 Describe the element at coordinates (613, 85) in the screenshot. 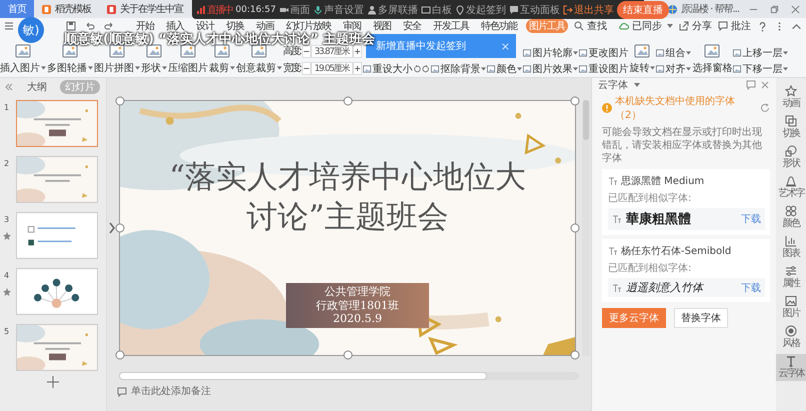

I see `panel-title: 云字体` at that location.